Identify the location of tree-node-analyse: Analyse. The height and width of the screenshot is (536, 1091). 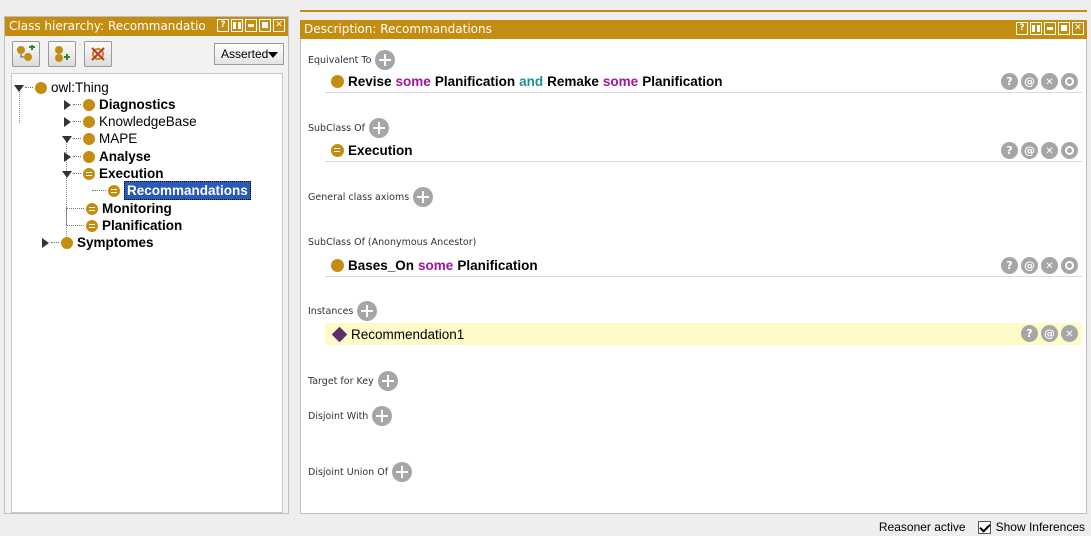
(106, 156).